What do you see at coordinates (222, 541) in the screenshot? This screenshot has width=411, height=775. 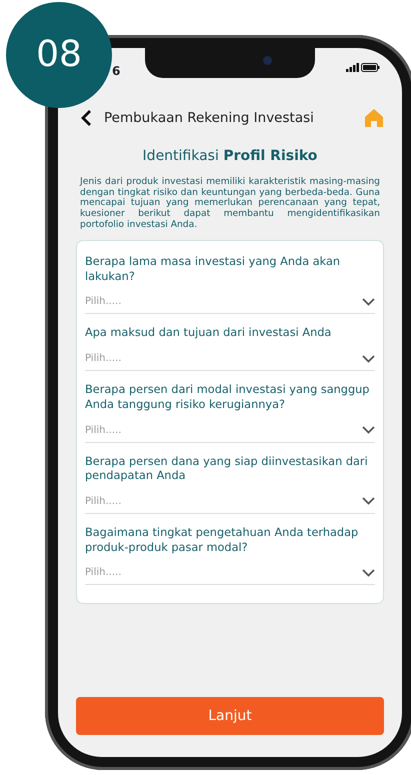 I see `question-label: Bagaimana tingkat pengetahuan Anda terhadap produk-produk pasar modal?` at bounding box center [222, 541].